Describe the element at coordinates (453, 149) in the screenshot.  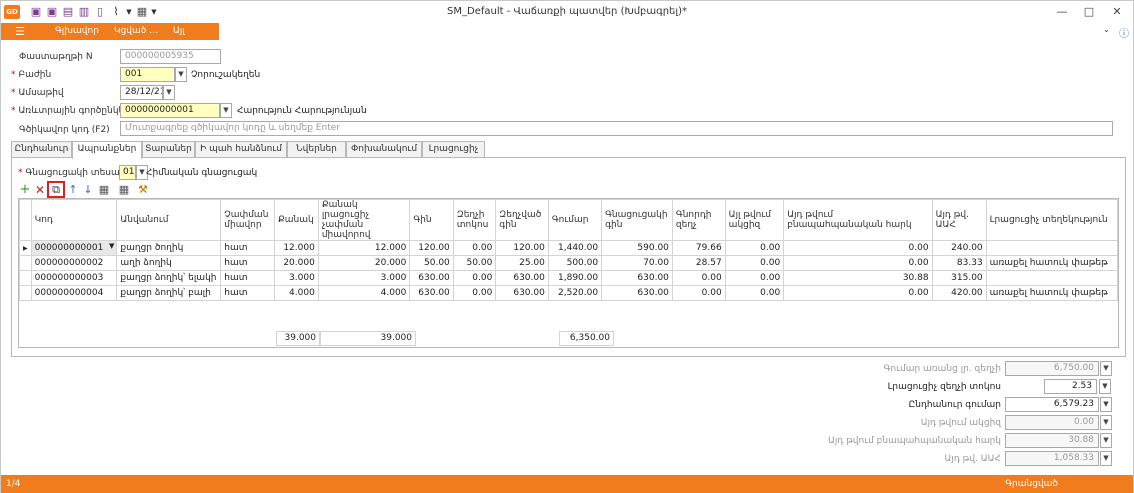
I see `tab-additional: Լրացուցիչ` at that location.